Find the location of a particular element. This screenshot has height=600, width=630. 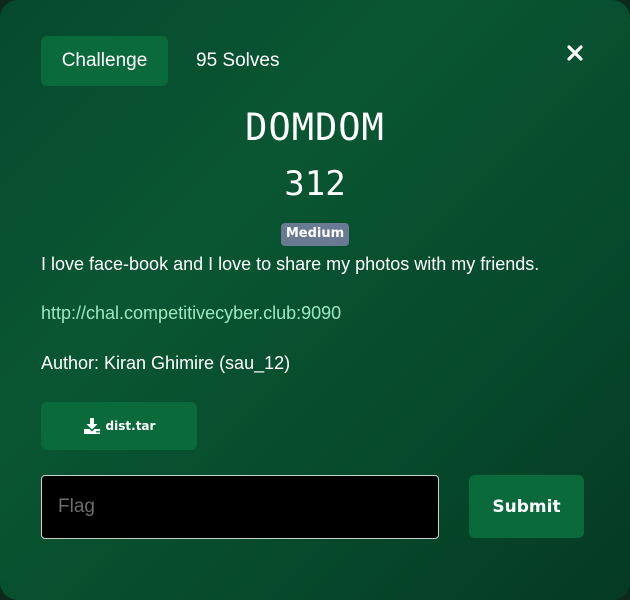

difficulty-badge-wrap: Medium is located at coordinates (315, 234).